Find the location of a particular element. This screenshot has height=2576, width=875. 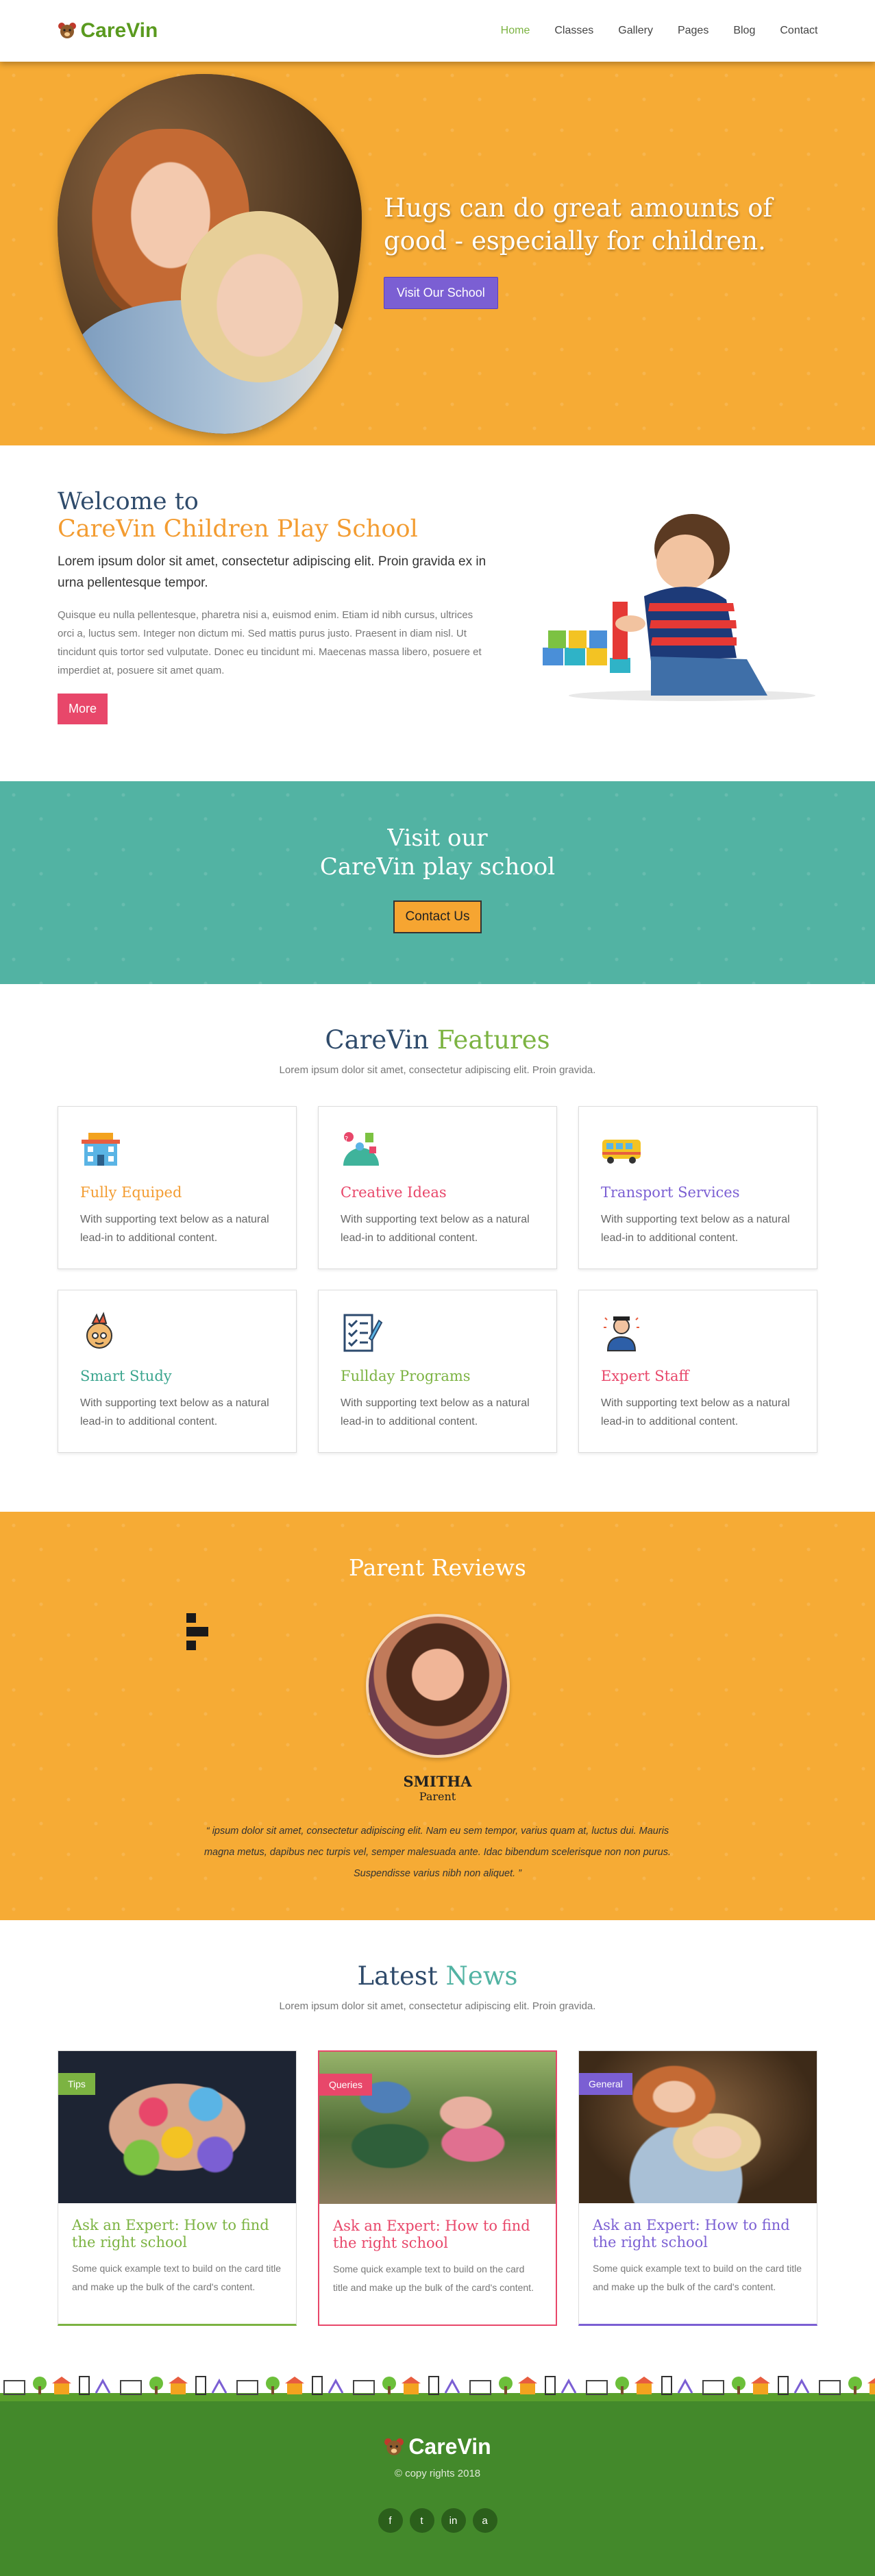

contact-us-button: Contact Us is located at coordinates (437, 917).